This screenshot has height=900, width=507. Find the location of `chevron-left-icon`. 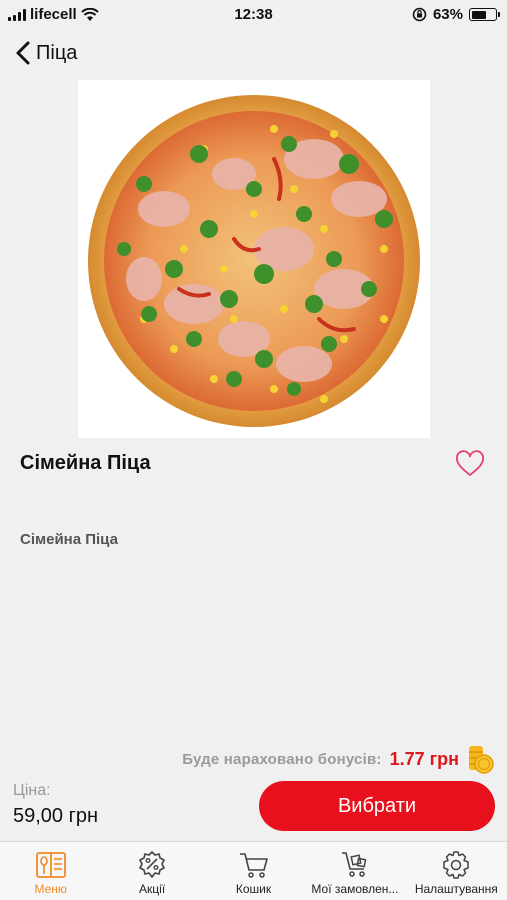

chevron-left-icon is located at coordinates (23, 53).